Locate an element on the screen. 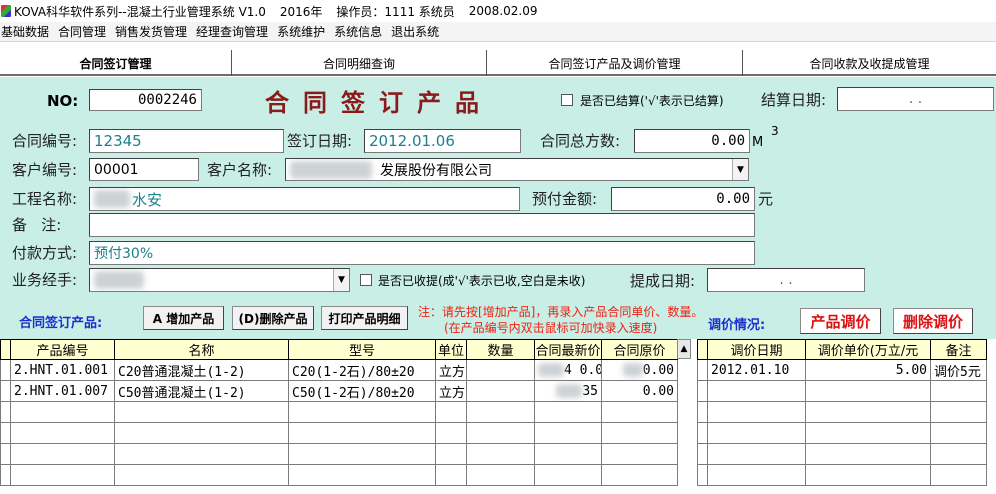  cell-adjust-date: 2012.01.10 is located at coordinates (756, 370).